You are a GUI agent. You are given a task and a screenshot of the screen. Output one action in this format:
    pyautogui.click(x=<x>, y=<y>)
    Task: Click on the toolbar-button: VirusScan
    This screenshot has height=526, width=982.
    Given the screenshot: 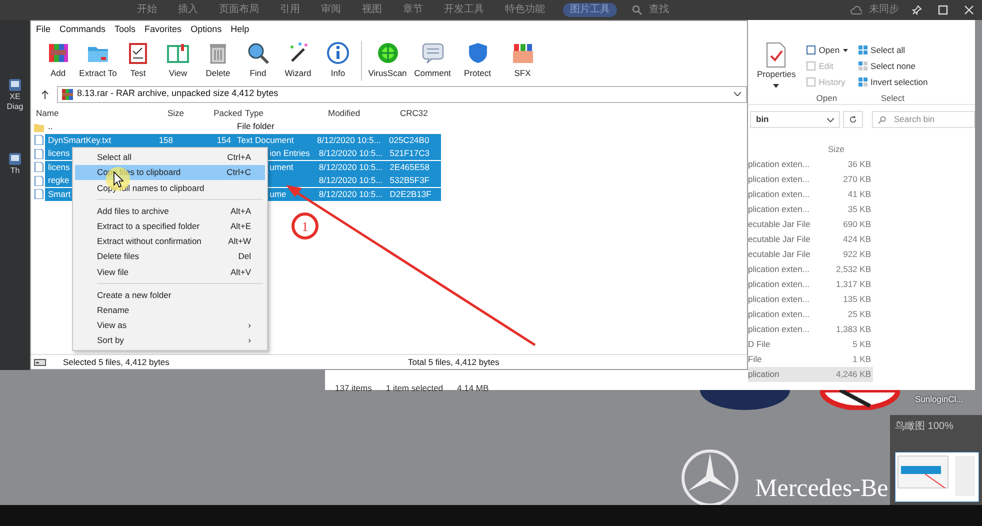 What is the action you would take?
    pyautogui.click(x=387, y=60)
    